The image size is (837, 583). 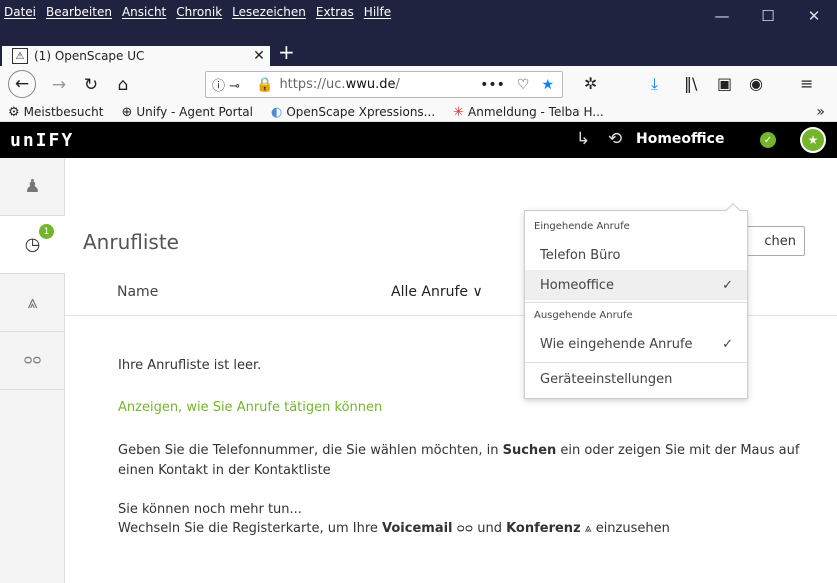 What do you see at coordinates (690, 83) in the screenshot?
I see `library-icon: ‖\` at bounding box center [690, 83].